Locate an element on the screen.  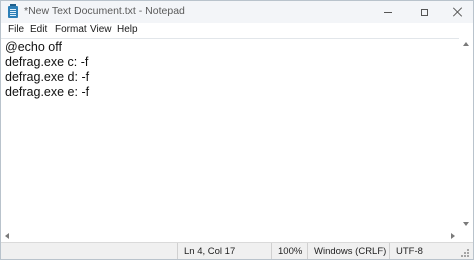
horizontal-scrollbar is located at coordinates (237, 236).